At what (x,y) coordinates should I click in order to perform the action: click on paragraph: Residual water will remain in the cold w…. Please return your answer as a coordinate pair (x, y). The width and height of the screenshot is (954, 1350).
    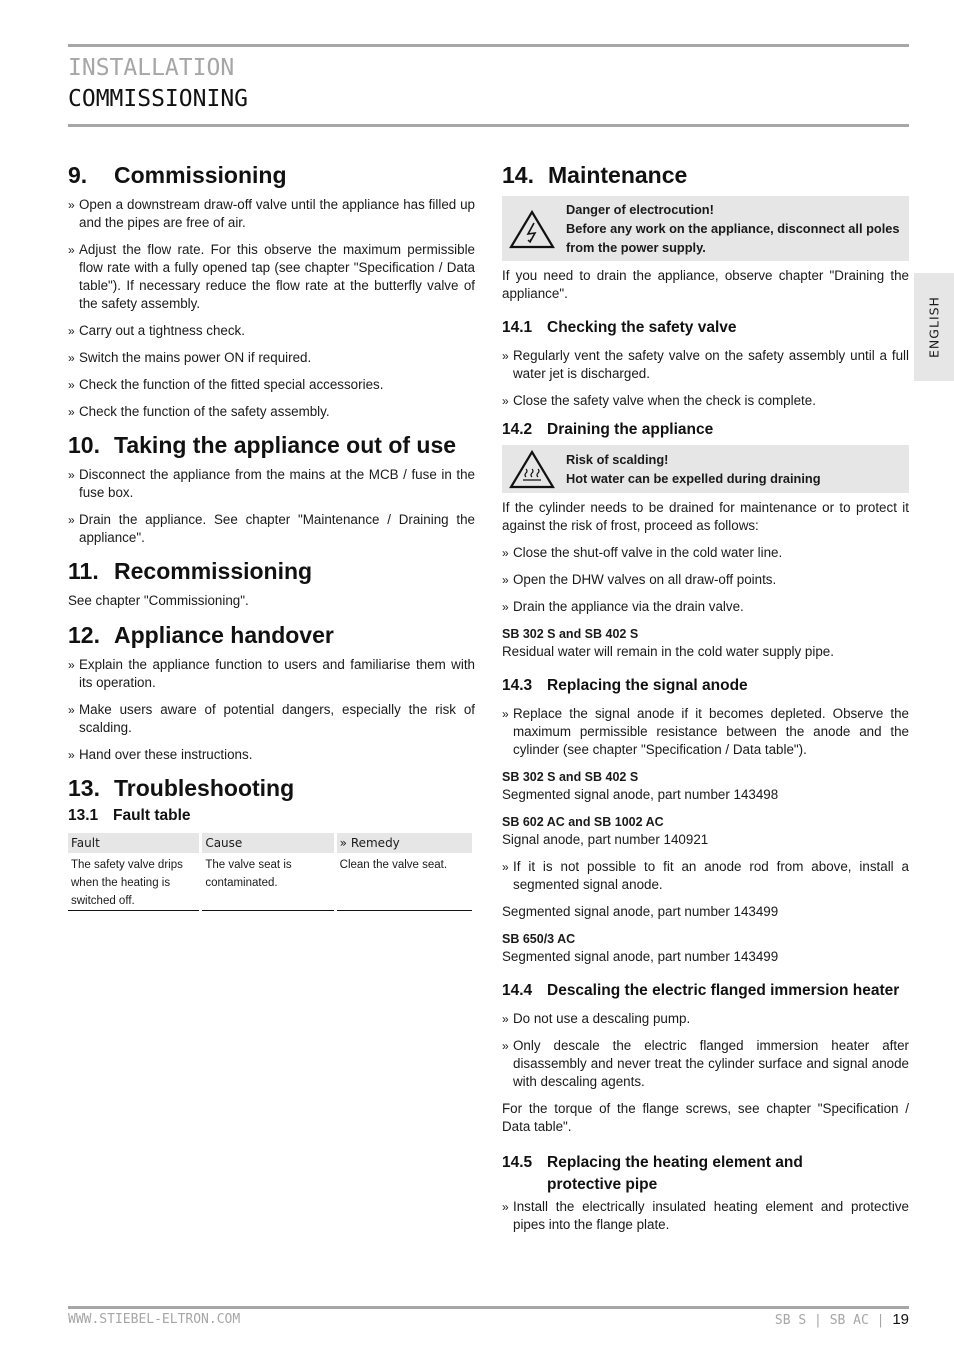
    Looking at the image, I should click on (668, 651).